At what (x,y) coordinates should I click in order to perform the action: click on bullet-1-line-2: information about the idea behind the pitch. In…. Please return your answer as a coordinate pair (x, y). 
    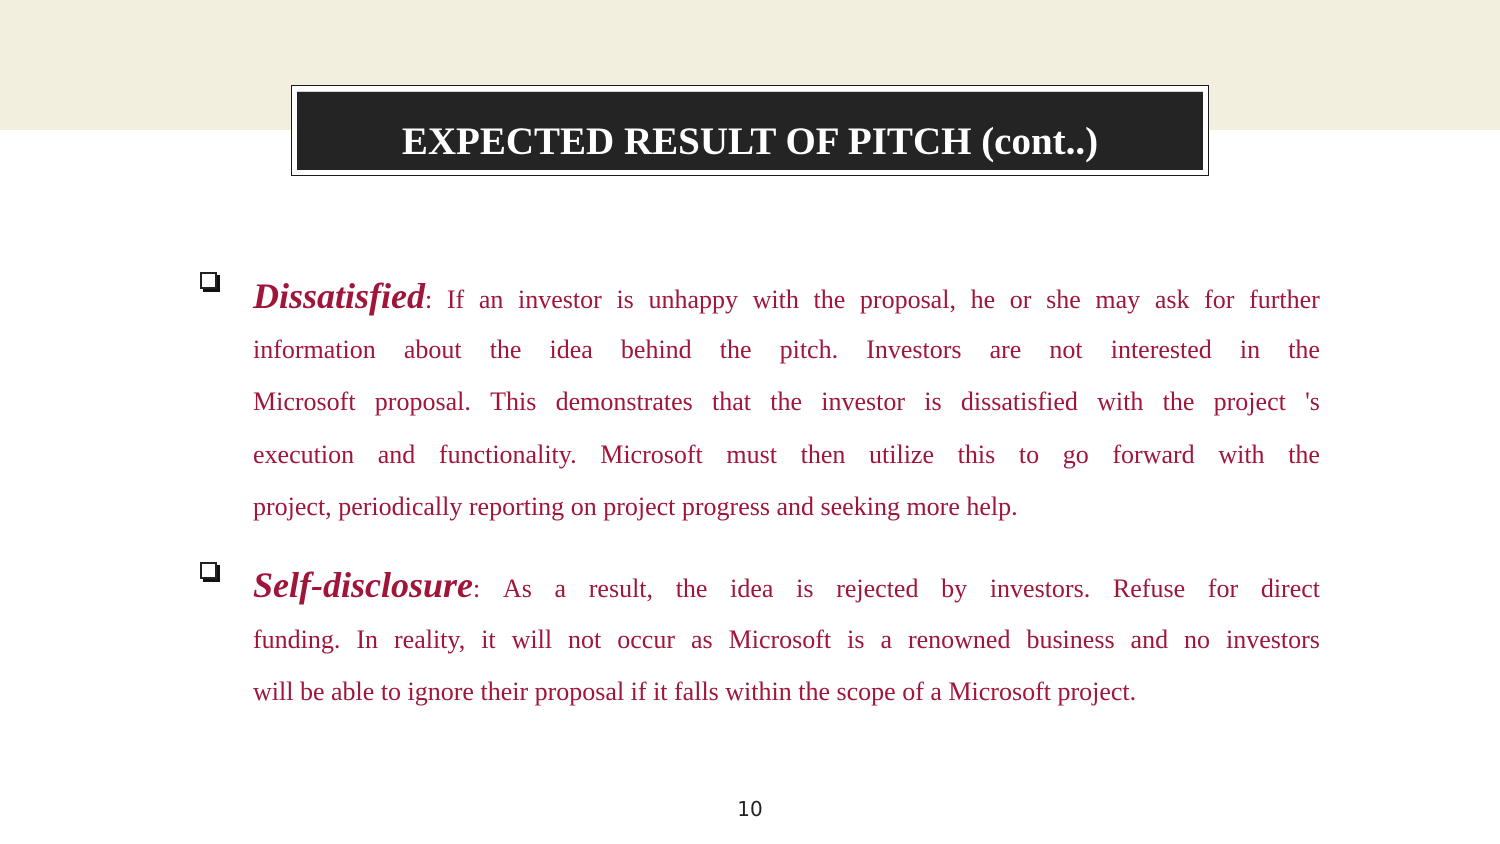
    Looking at the image, I should click on (786, 349).